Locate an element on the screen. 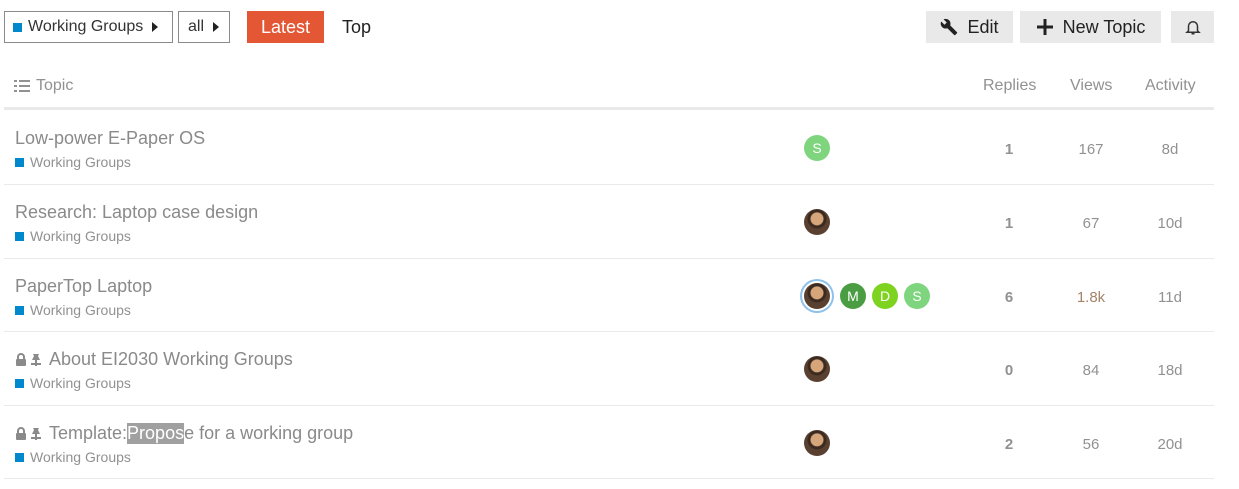 The width and height of the screenshot is (1239, 489). new-topic-button: New Topic is located at coordinates (1090, 27).